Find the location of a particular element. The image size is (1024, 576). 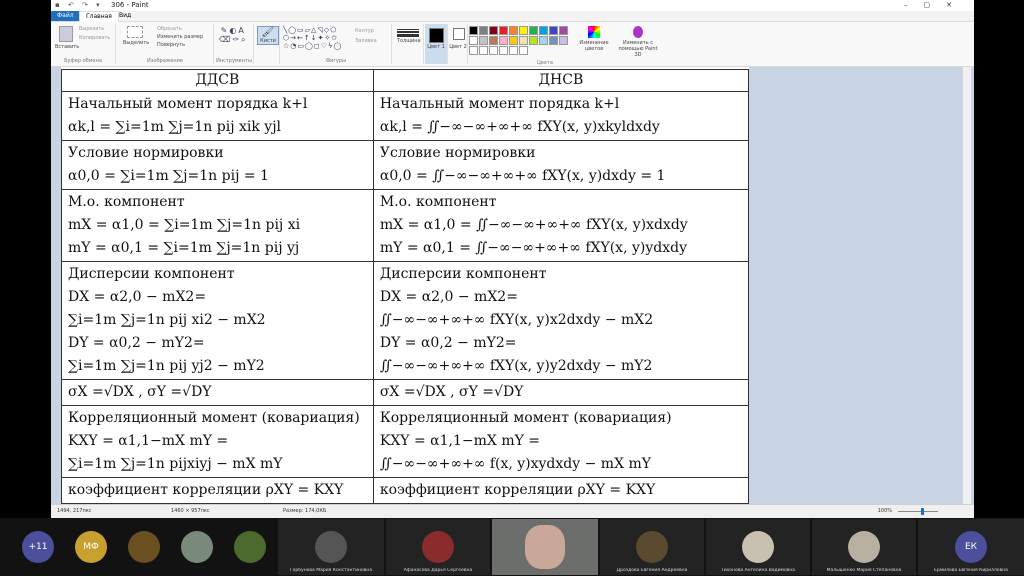

maximize-button: ▢ is located at coordinates (935, 5).